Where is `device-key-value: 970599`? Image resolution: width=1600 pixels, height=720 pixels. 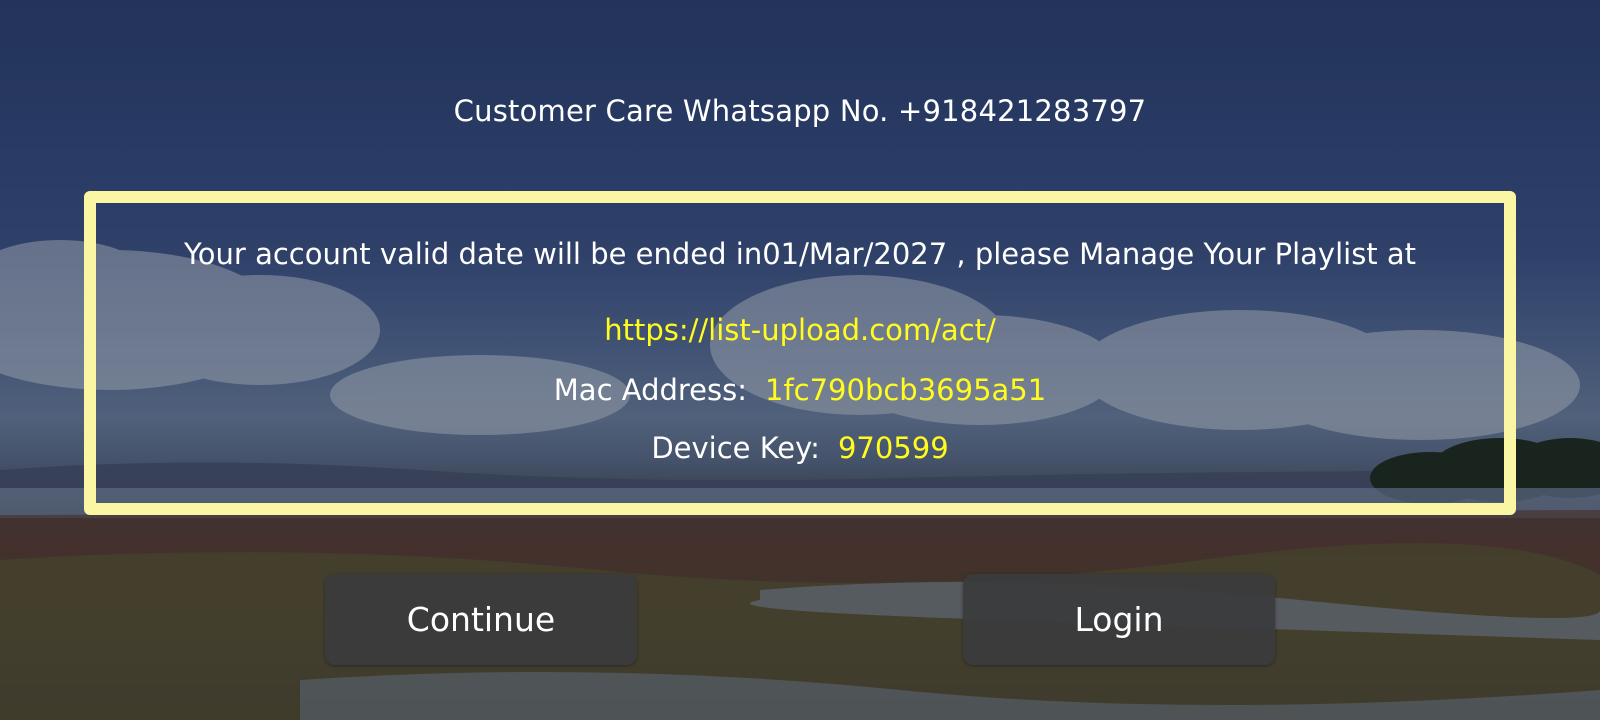
device-key-value: 970599 is located at coordinates (893, 448).